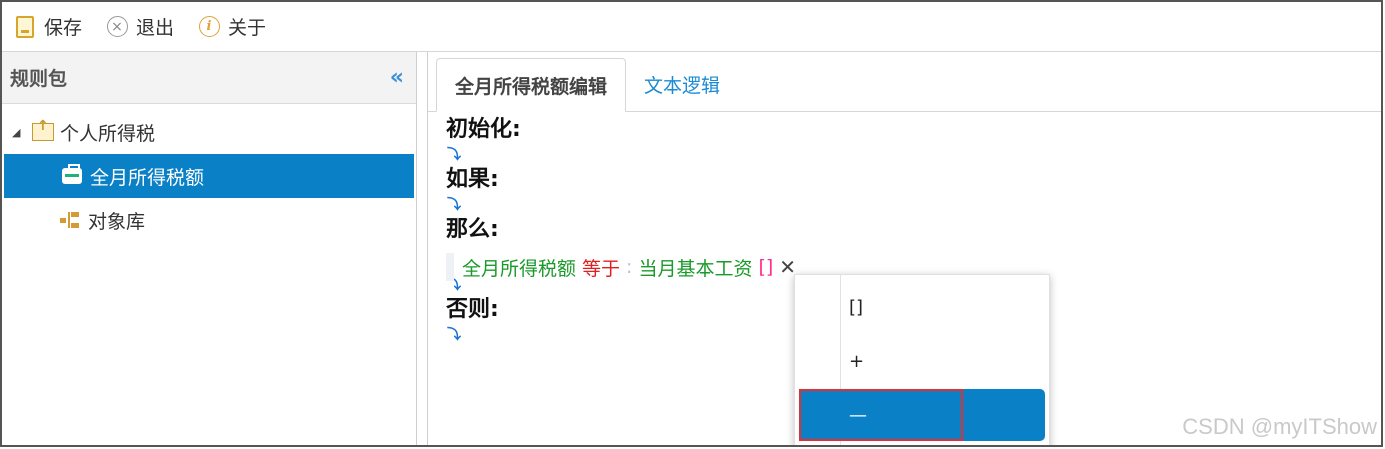 Image resolution: width=1385 pixels, height=449 pixels. What do you see at coordinates (63, 28) in the screenshot?
I see `save-label: 保存` at bounding box center [63, 28].